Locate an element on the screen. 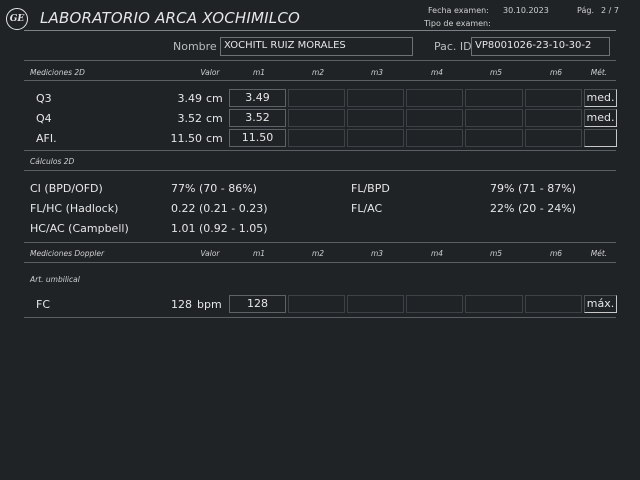 This screenshot has height=480, width=640. afi-m1-cell: 11.50 is located at coordinates (257, 138).